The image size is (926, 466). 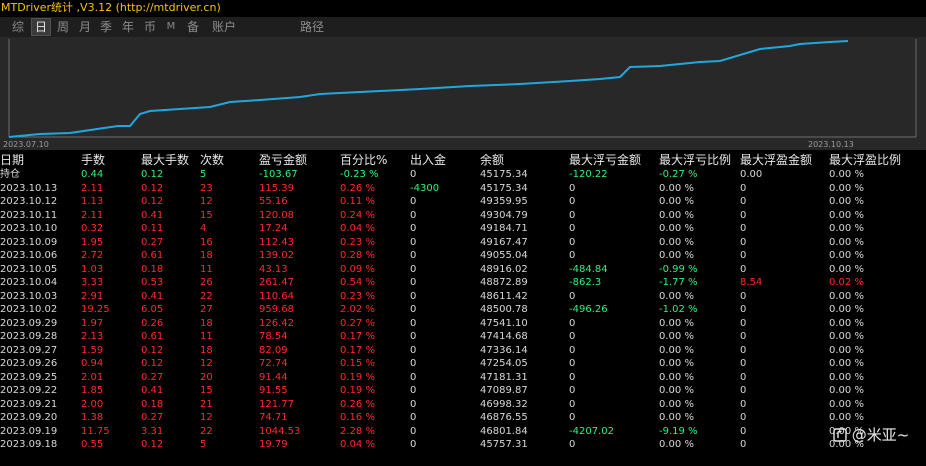 I want to click on holding-pnl: -103.67, so click(x=278, y=174).